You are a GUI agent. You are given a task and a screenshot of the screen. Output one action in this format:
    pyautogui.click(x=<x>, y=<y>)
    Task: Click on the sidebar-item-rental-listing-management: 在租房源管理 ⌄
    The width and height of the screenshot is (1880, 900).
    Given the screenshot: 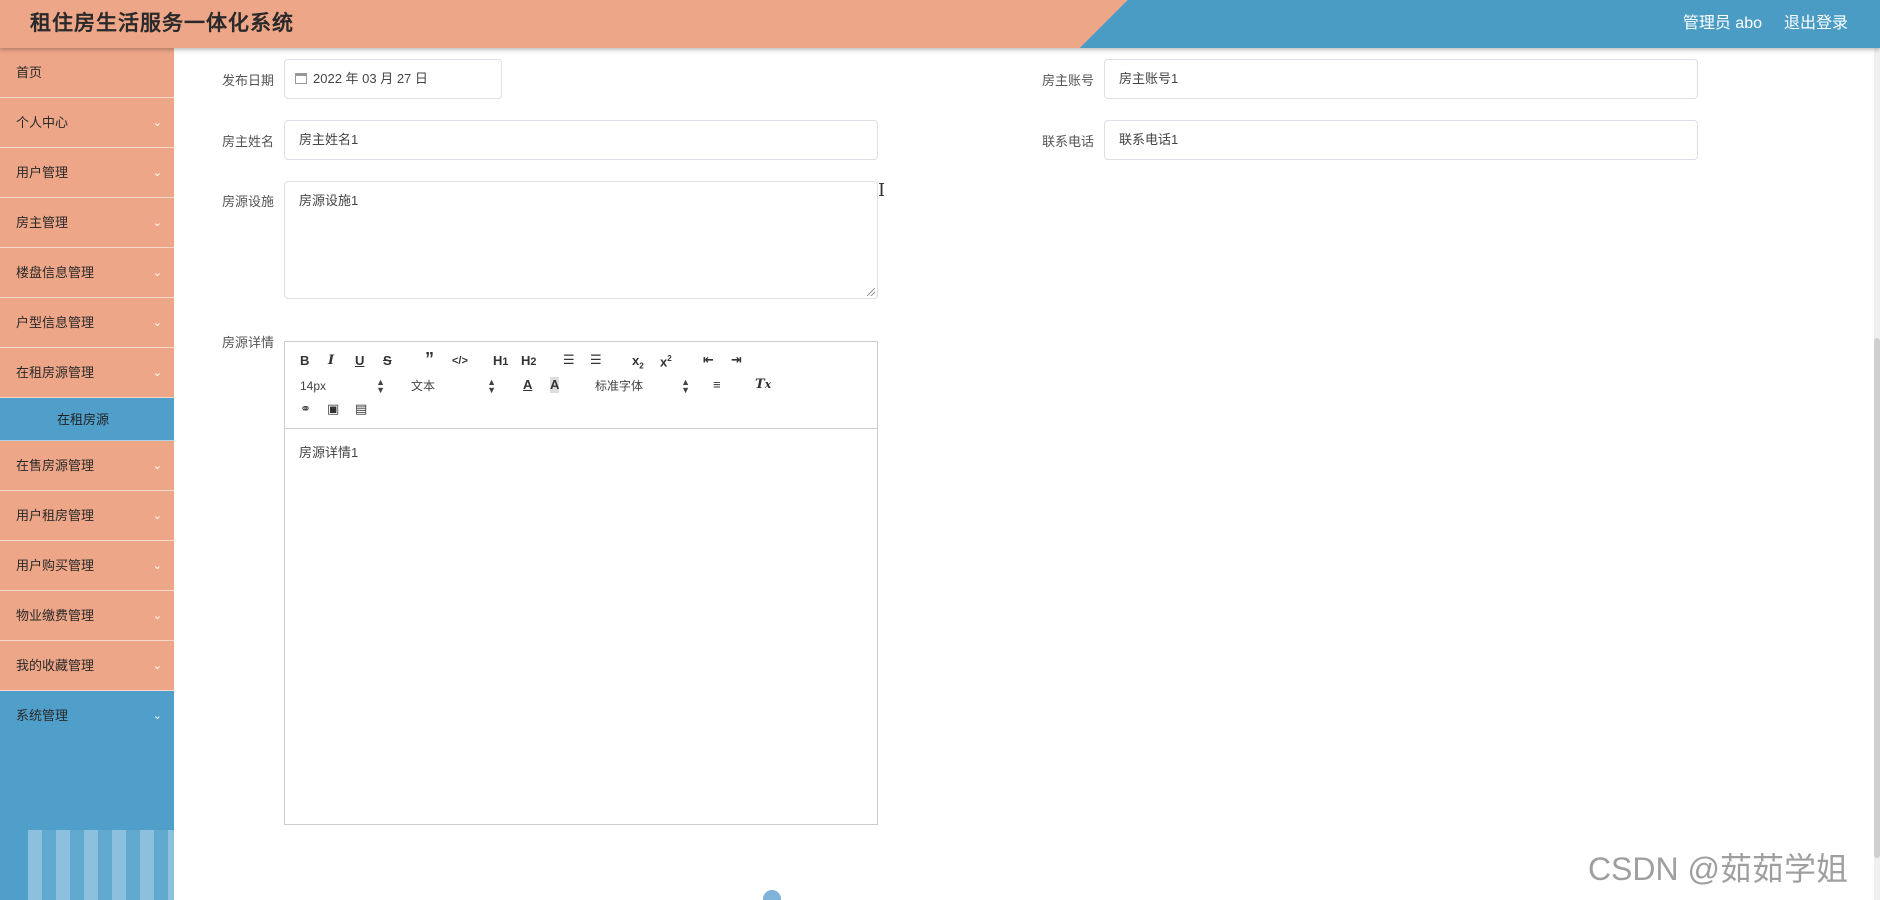 What is the action you would take?
    pyautogui.click(x=87, y=373)
    